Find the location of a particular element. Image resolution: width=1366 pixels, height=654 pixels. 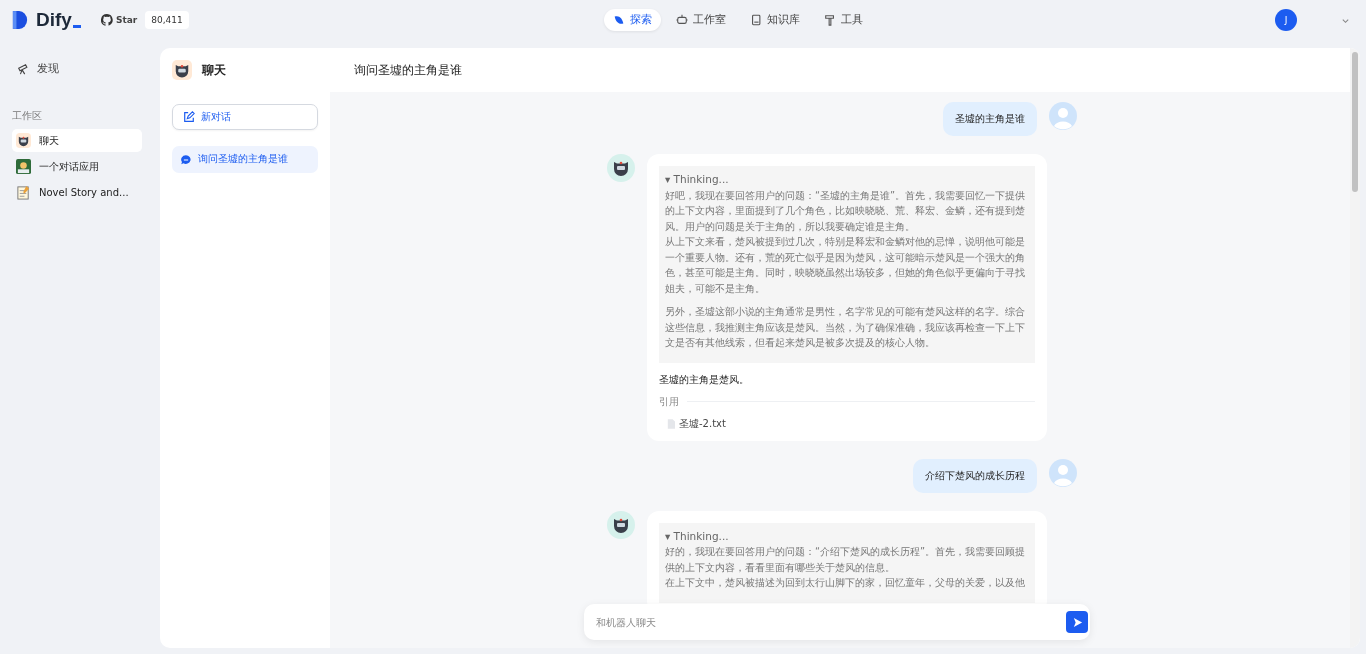

nav-tab: 工作室 is located at coordinates (701, 20).